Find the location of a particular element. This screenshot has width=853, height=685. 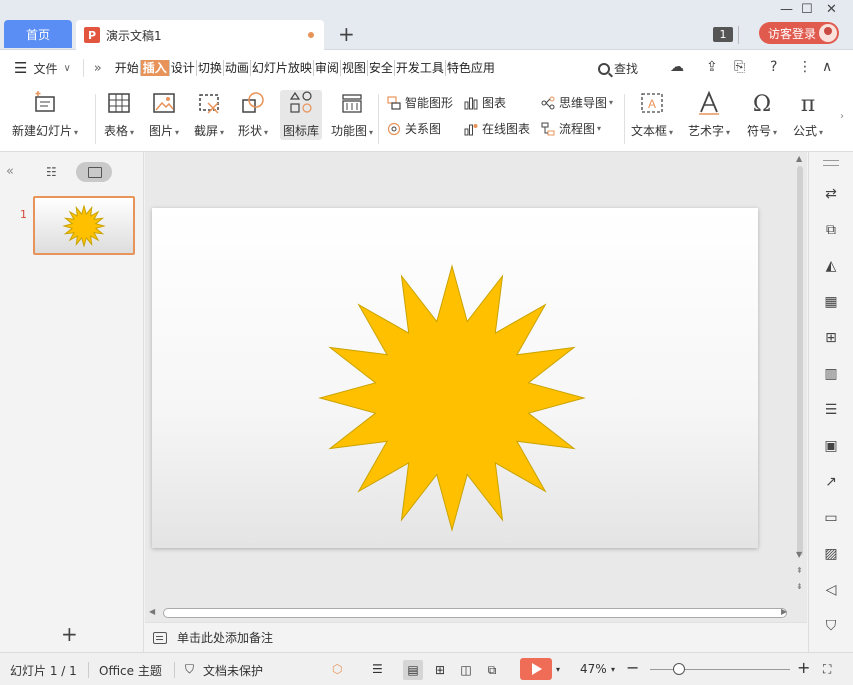

slide-sorter-button: ⊞ is located at coordinates (440, 670).